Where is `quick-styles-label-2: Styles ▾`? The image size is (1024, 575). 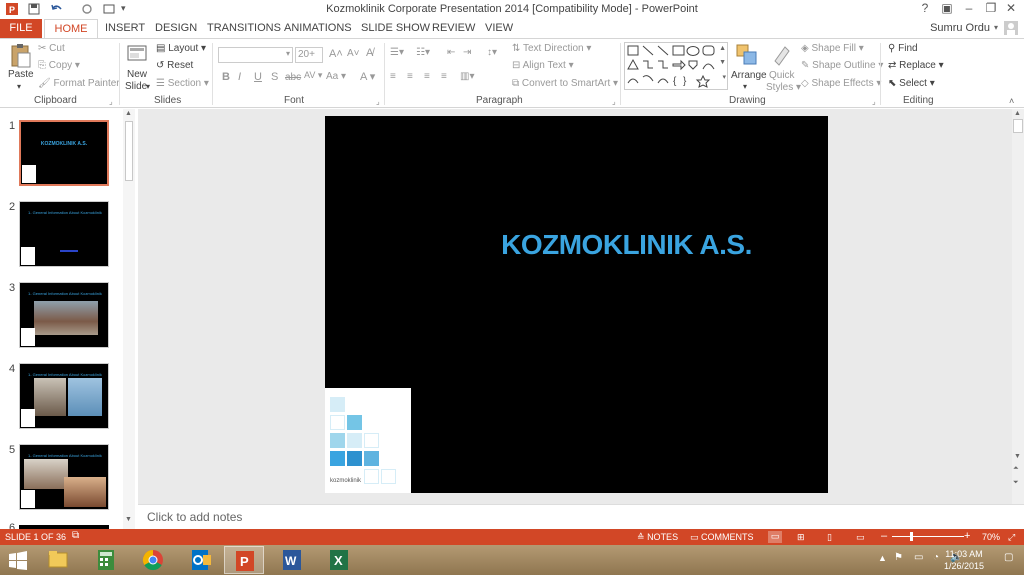
quick-styles-label-2: Styles ▾ is located at coordinates (783, 87).